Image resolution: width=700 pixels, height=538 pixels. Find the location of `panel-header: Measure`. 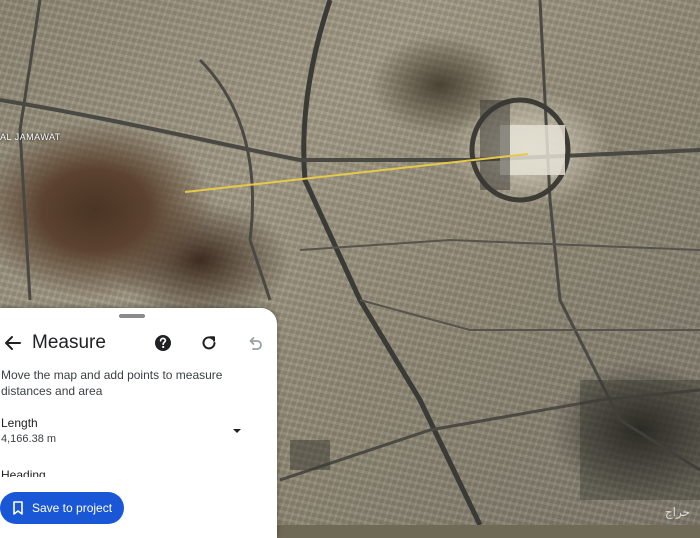

panel-header: Measure is located at coordinates (138, 343).